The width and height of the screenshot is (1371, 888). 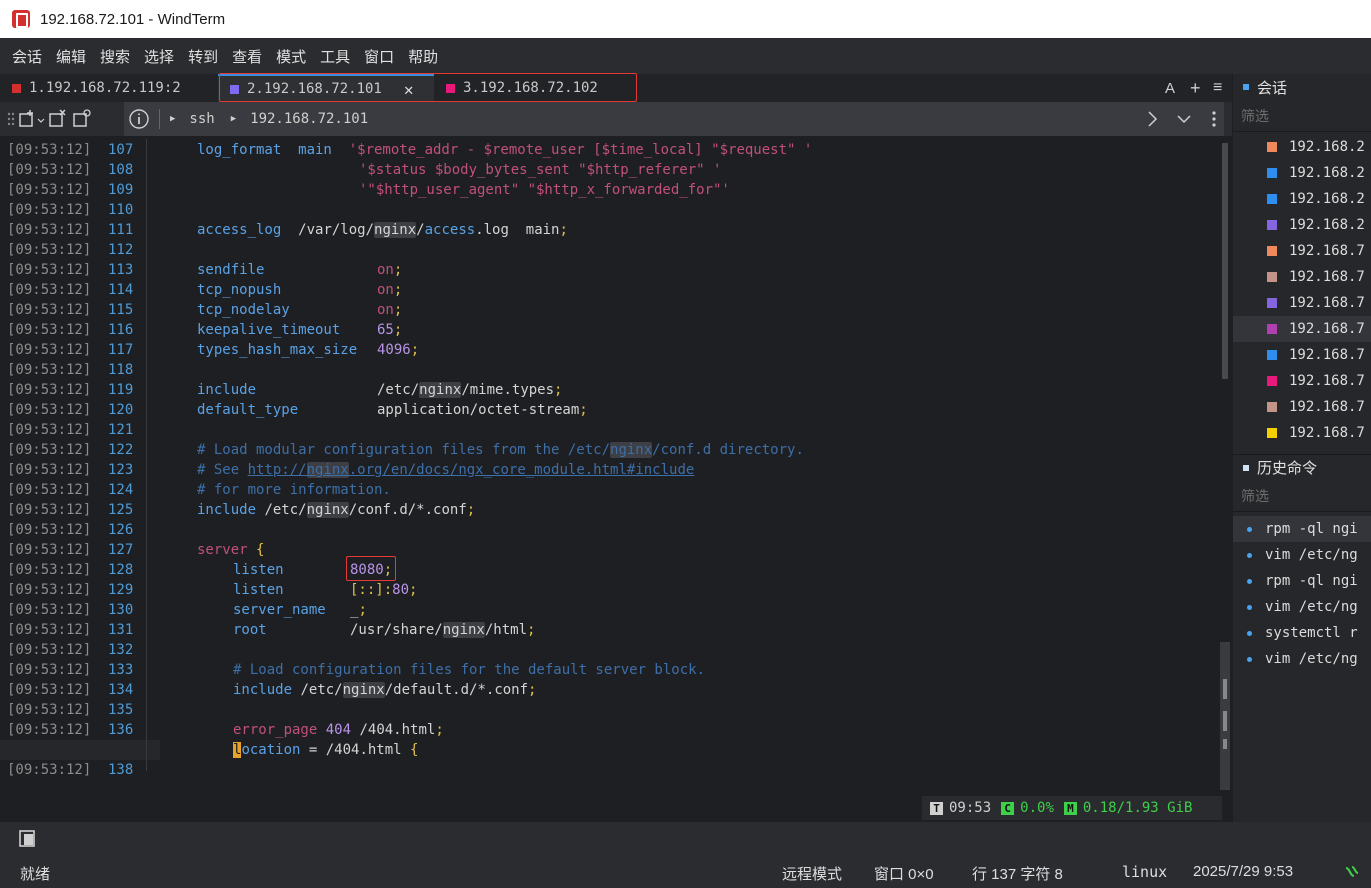 What do you see at coordinates (534, 88) in the screenshot?
I see `tab-session-3: 3.192.168.72.102` at bounding box center [534, 88].